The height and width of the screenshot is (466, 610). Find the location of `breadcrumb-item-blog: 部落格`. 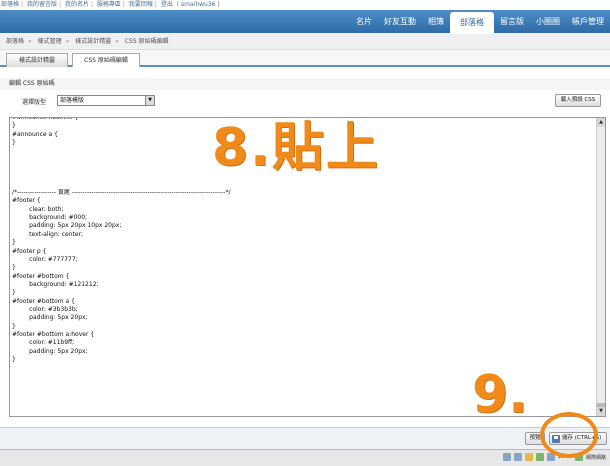

breadcrumb-item-blog: 部落格 is located at coordinates (15, 41).